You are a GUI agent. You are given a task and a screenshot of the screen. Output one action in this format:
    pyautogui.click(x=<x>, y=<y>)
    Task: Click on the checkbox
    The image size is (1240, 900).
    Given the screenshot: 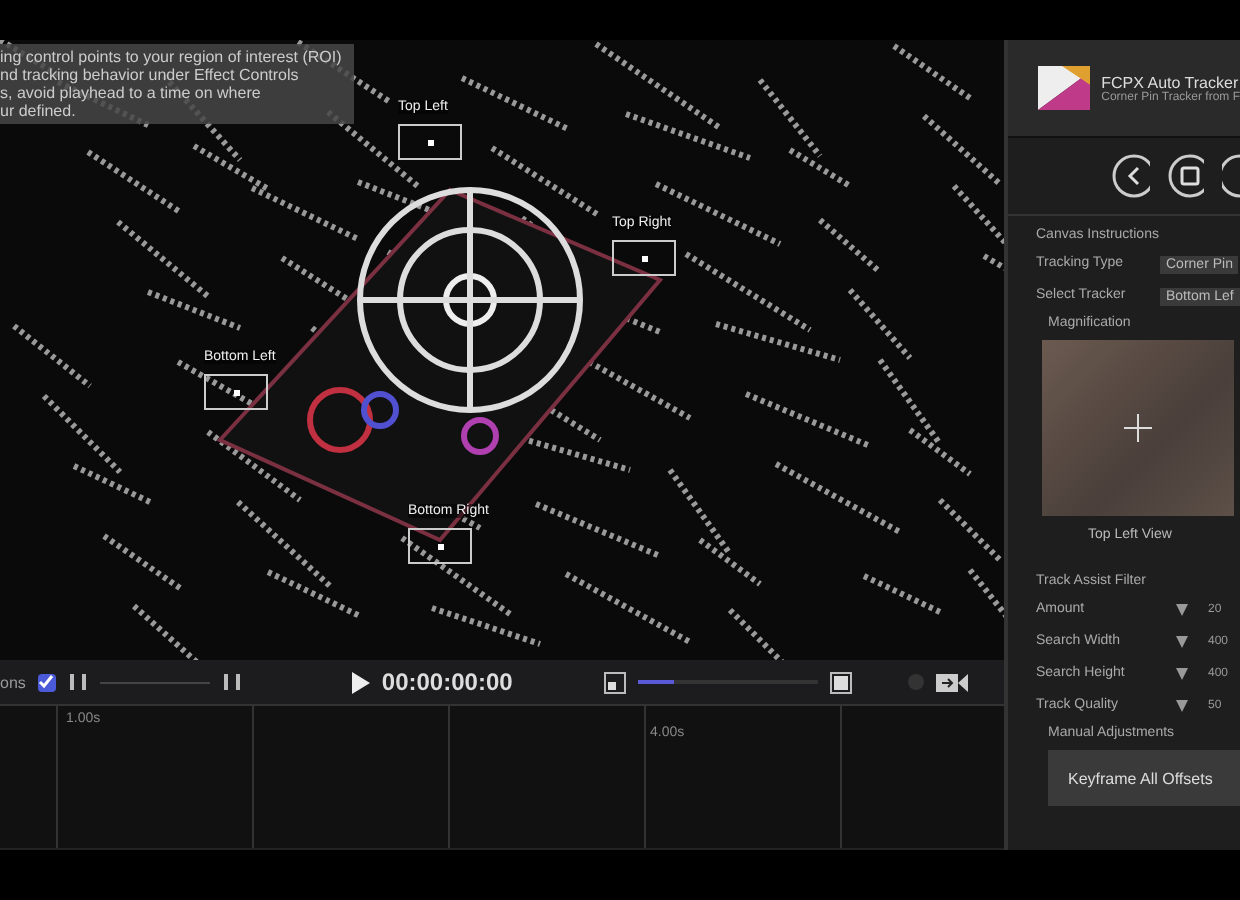 What is the action you would take?
    pyautogui.click(x=46, y=682)
    